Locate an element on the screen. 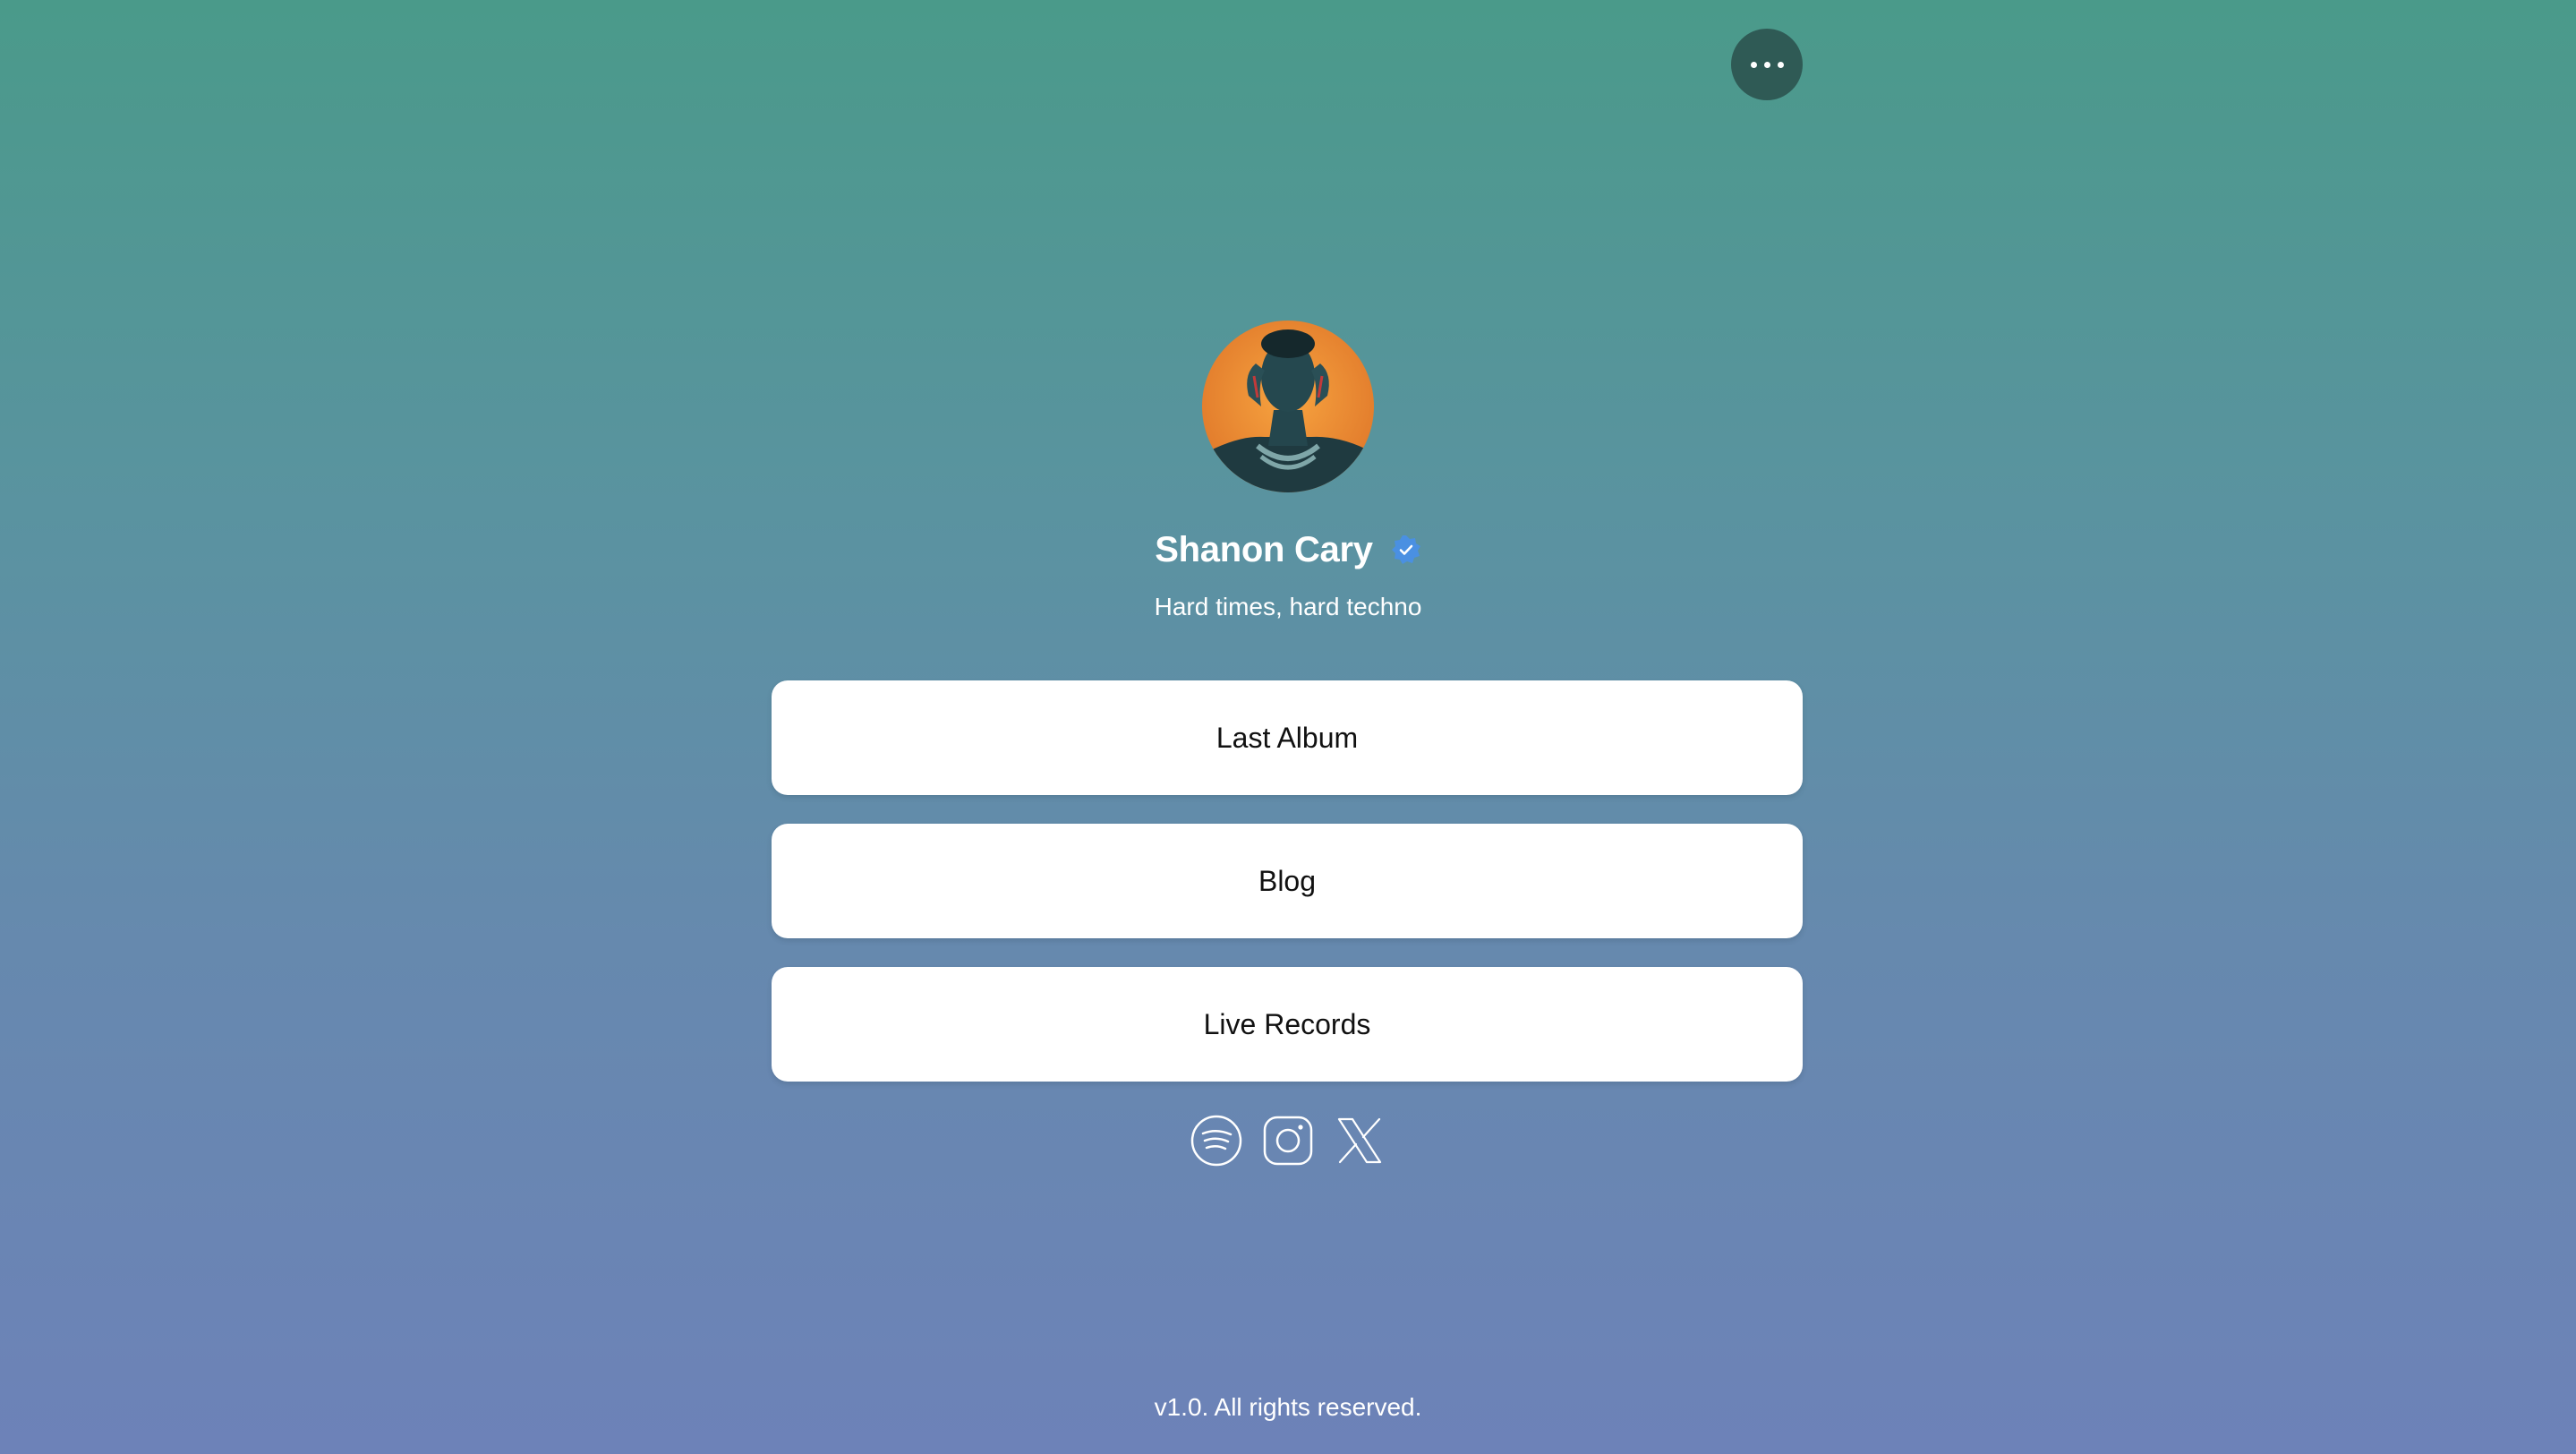 This screenshot has height=1454, width=2576. x-twitter-link is located at coordinates (1359, 1140).